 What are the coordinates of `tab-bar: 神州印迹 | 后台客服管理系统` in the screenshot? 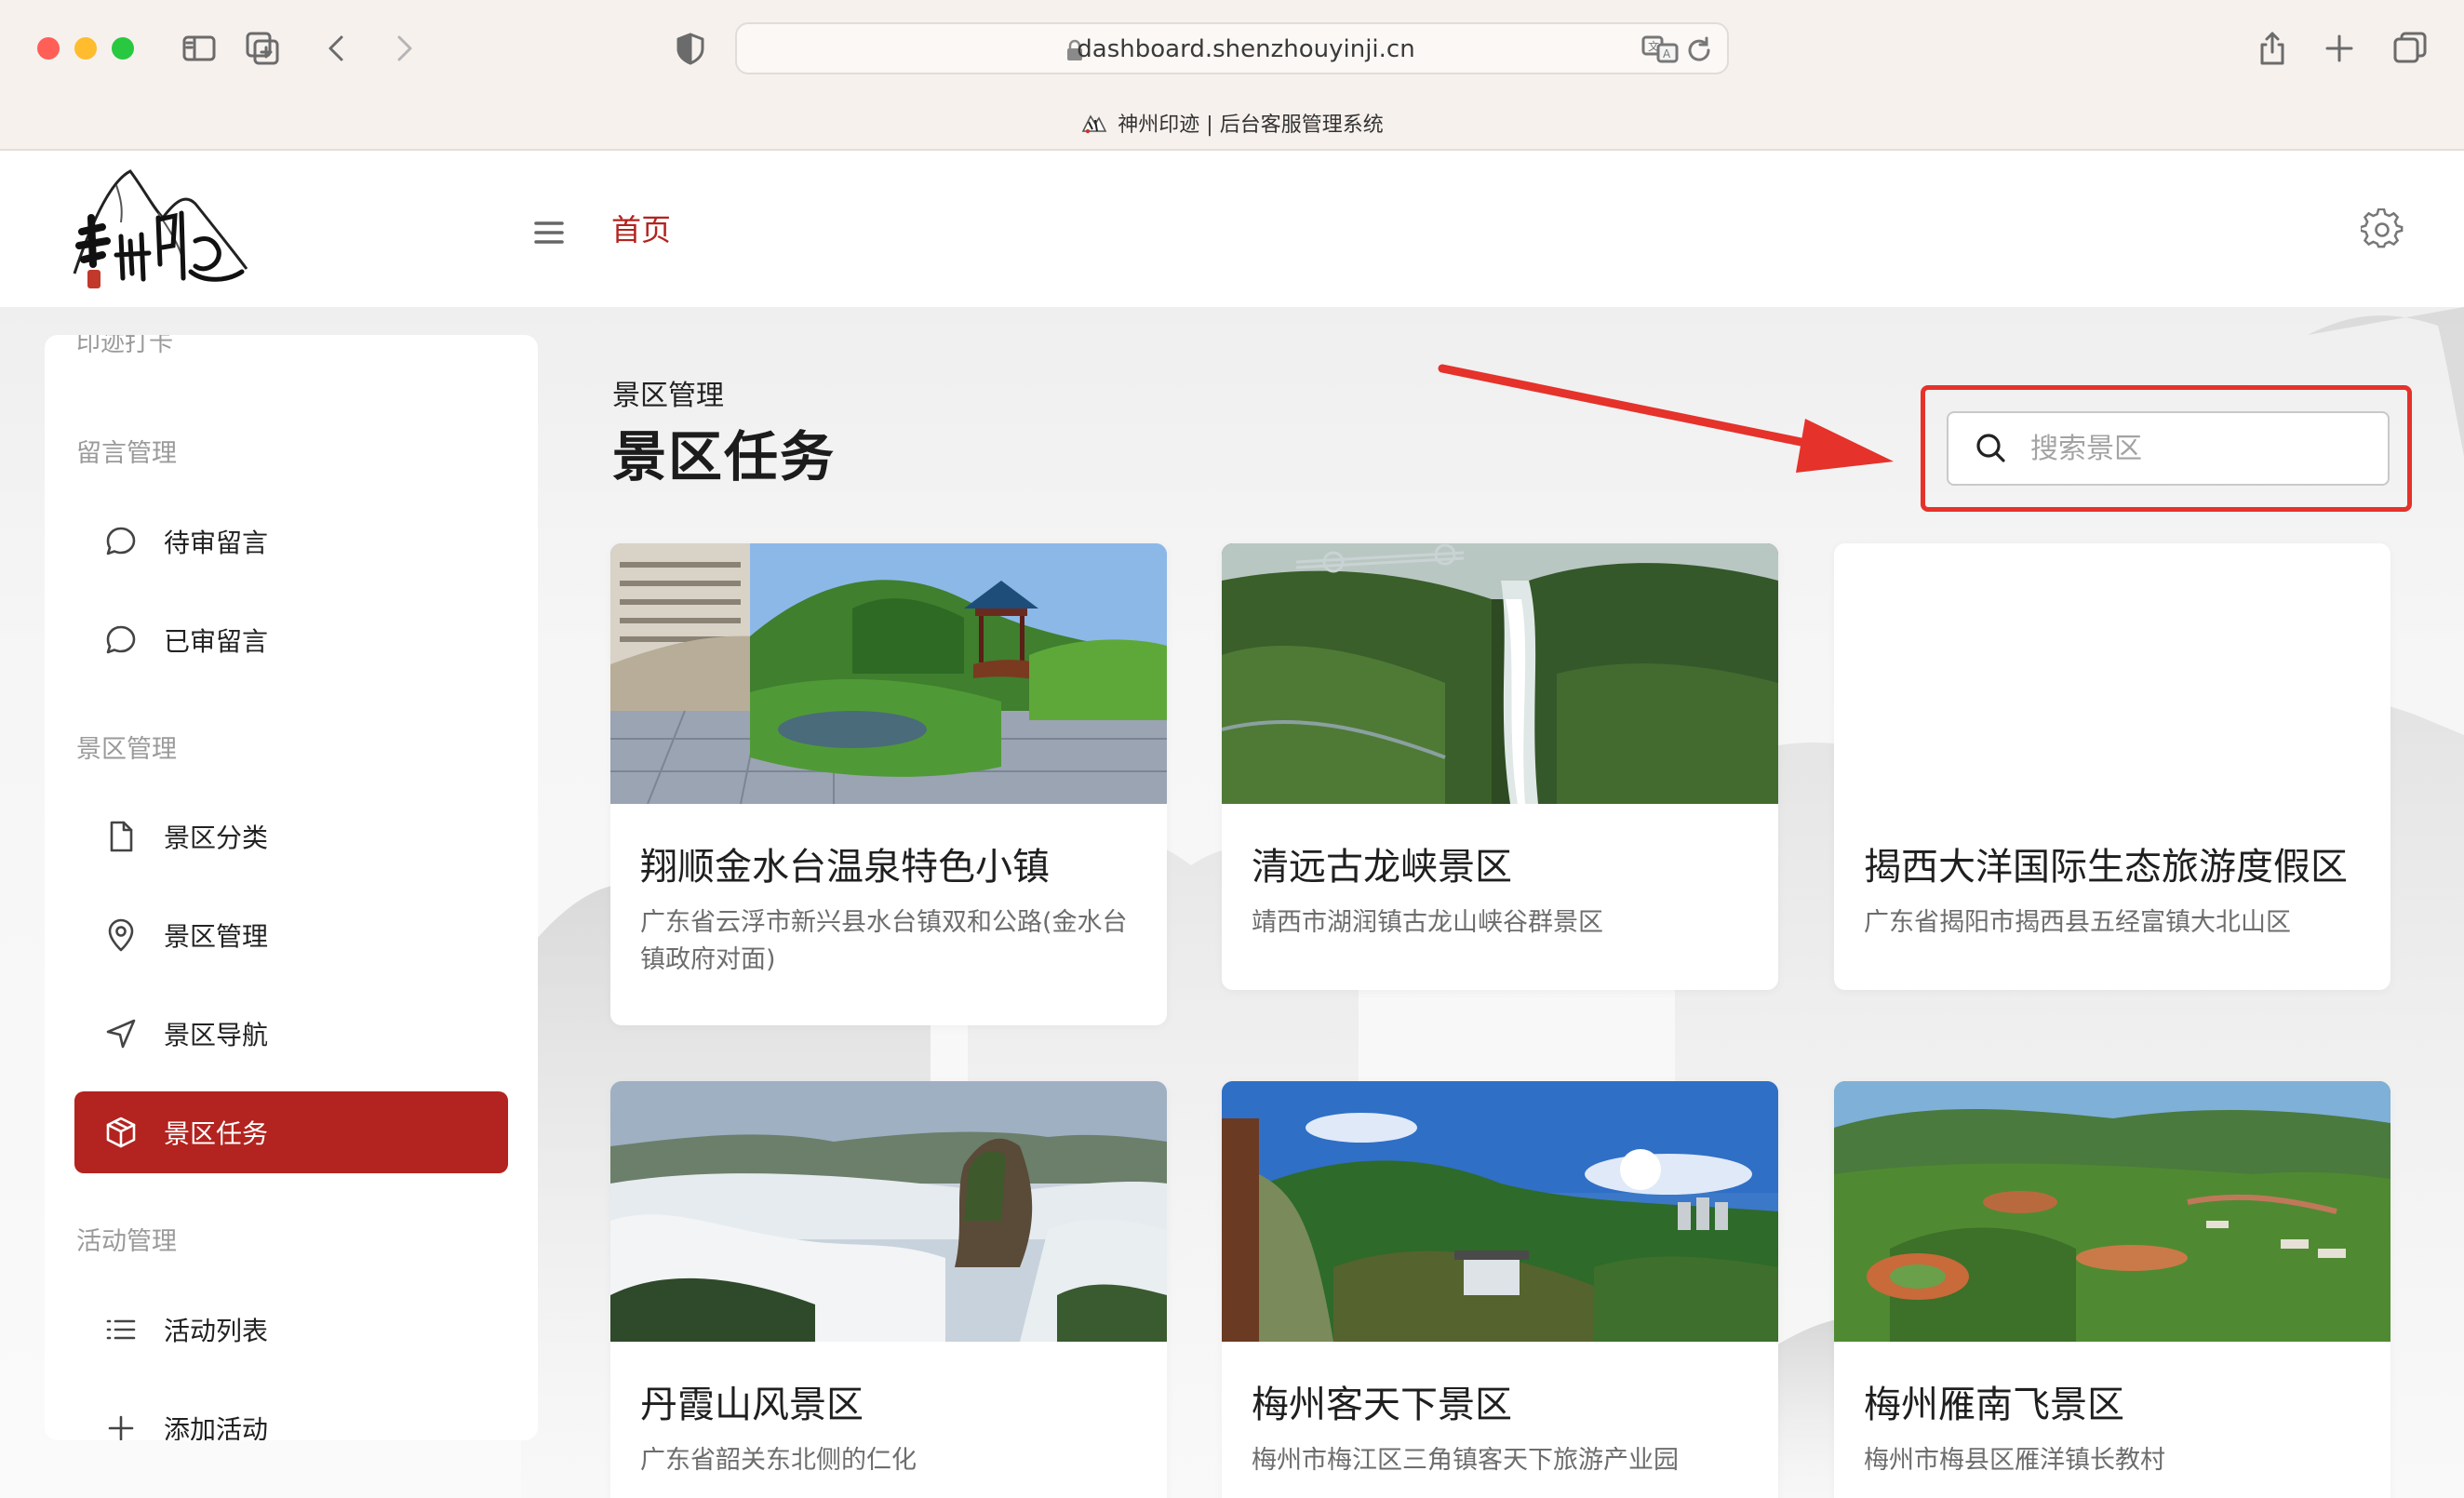 It's located at (1232, 124).